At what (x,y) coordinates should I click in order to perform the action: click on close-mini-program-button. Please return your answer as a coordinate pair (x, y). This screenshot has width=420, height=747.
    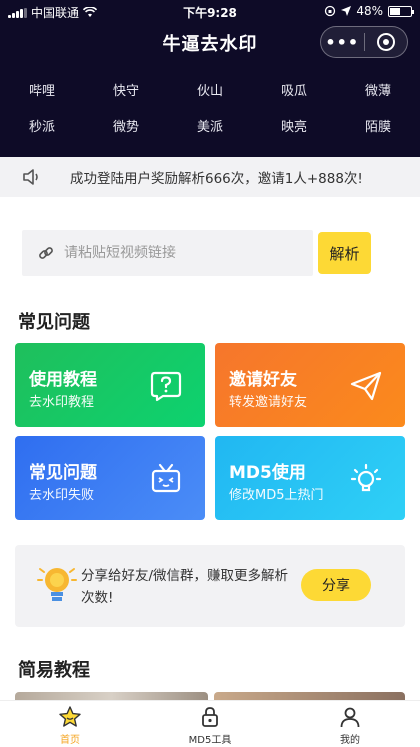
    Looking at the image, I should click on (385, 42).